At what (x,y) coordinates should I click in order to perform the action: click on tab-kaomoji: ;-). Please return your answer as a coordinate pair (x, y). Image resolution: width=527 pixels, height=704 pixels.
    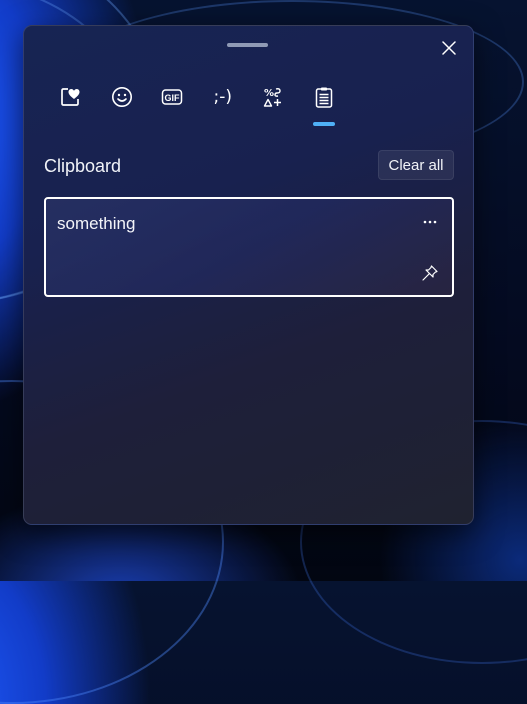
    Looking at the image, I should click on (223, 105).